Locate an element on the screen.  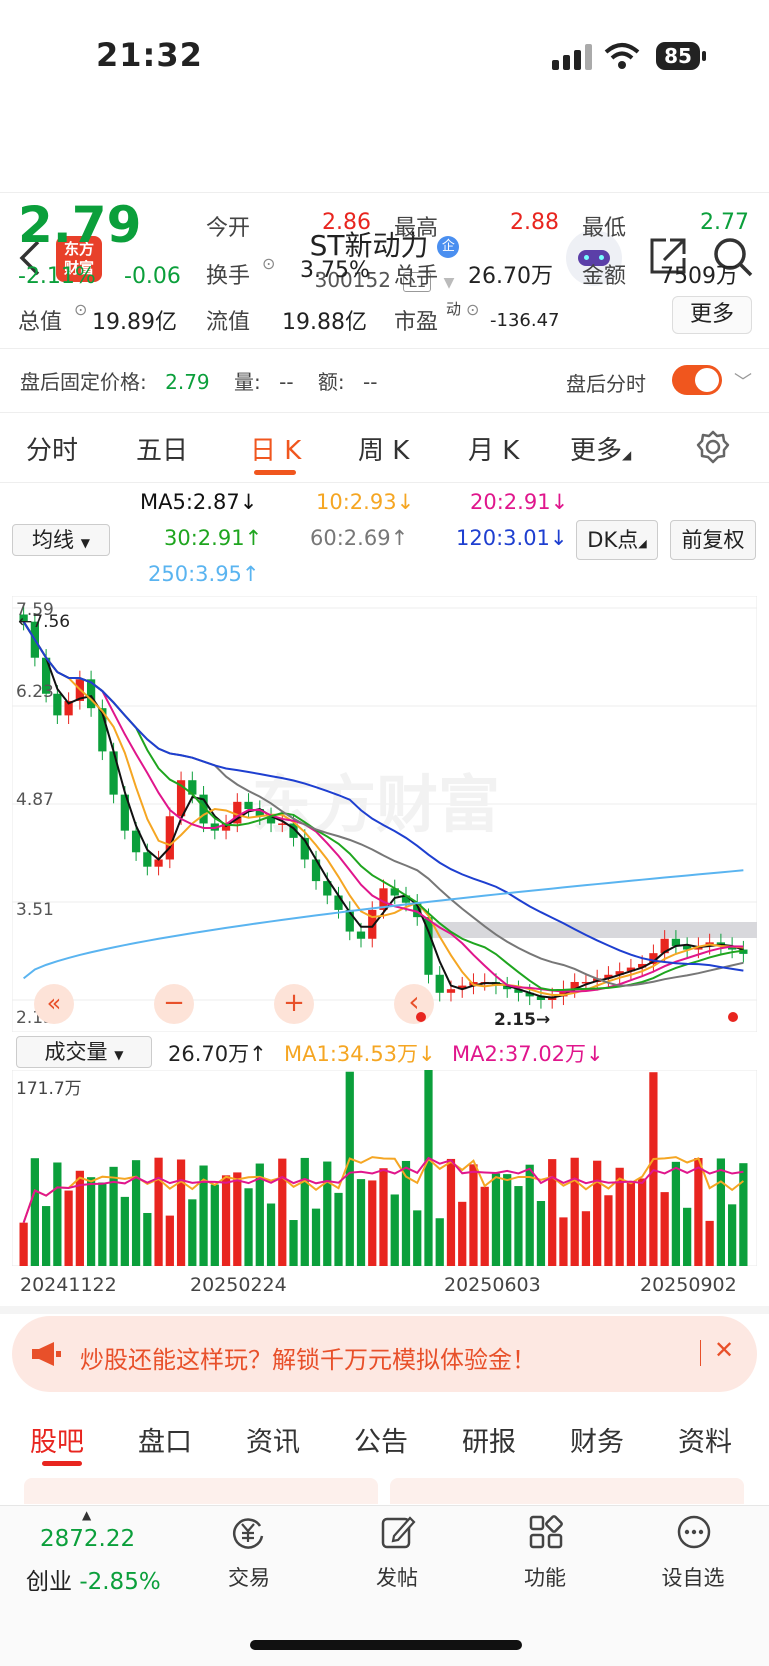
turnover-value: 3.75% is located at coordinates (335, 270).